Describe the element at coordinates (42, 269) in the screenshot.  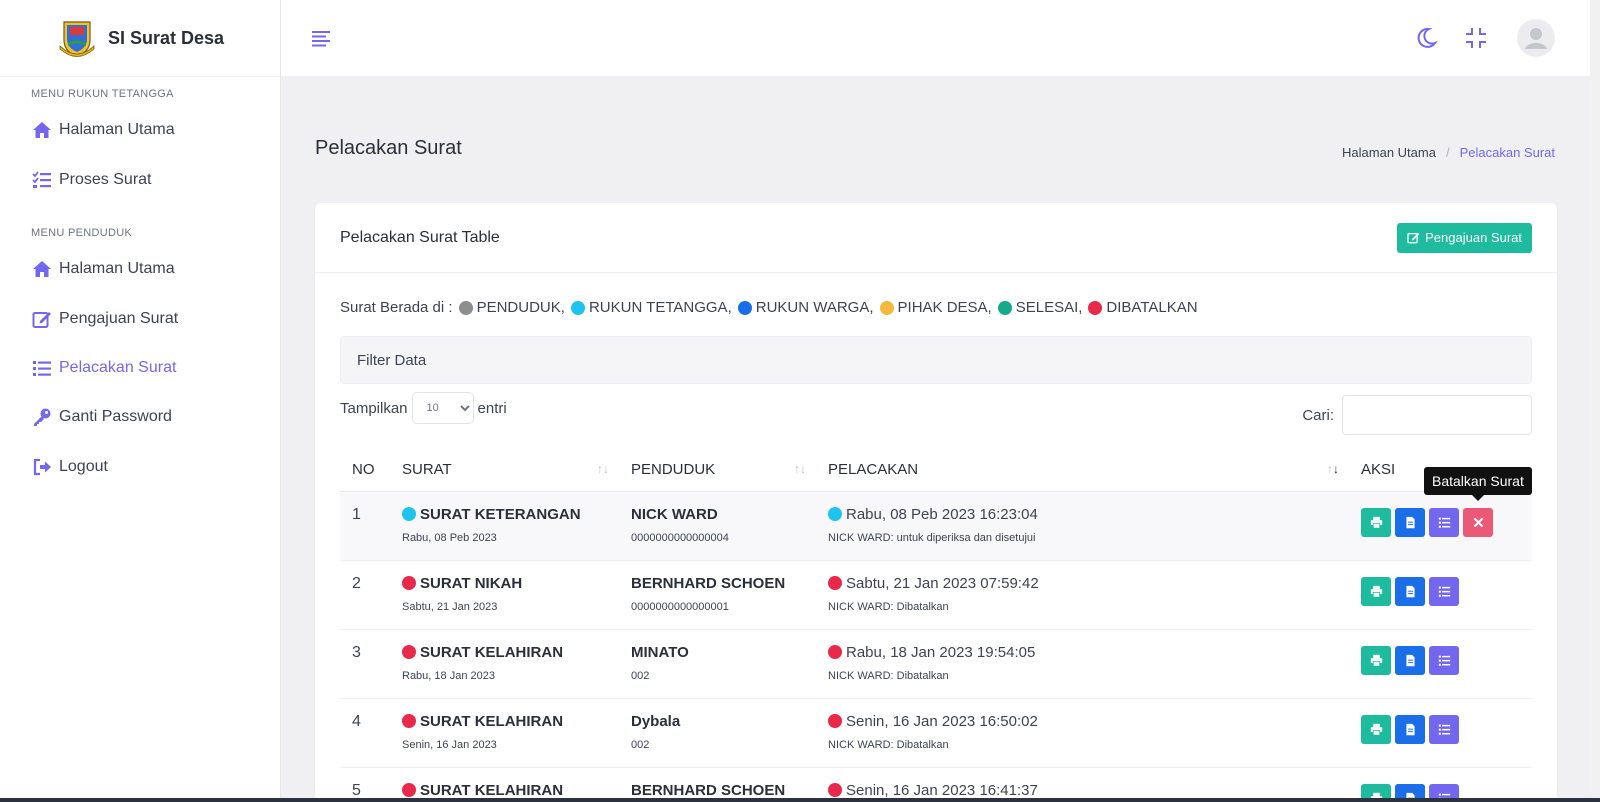
I see `home-icon` at that location.